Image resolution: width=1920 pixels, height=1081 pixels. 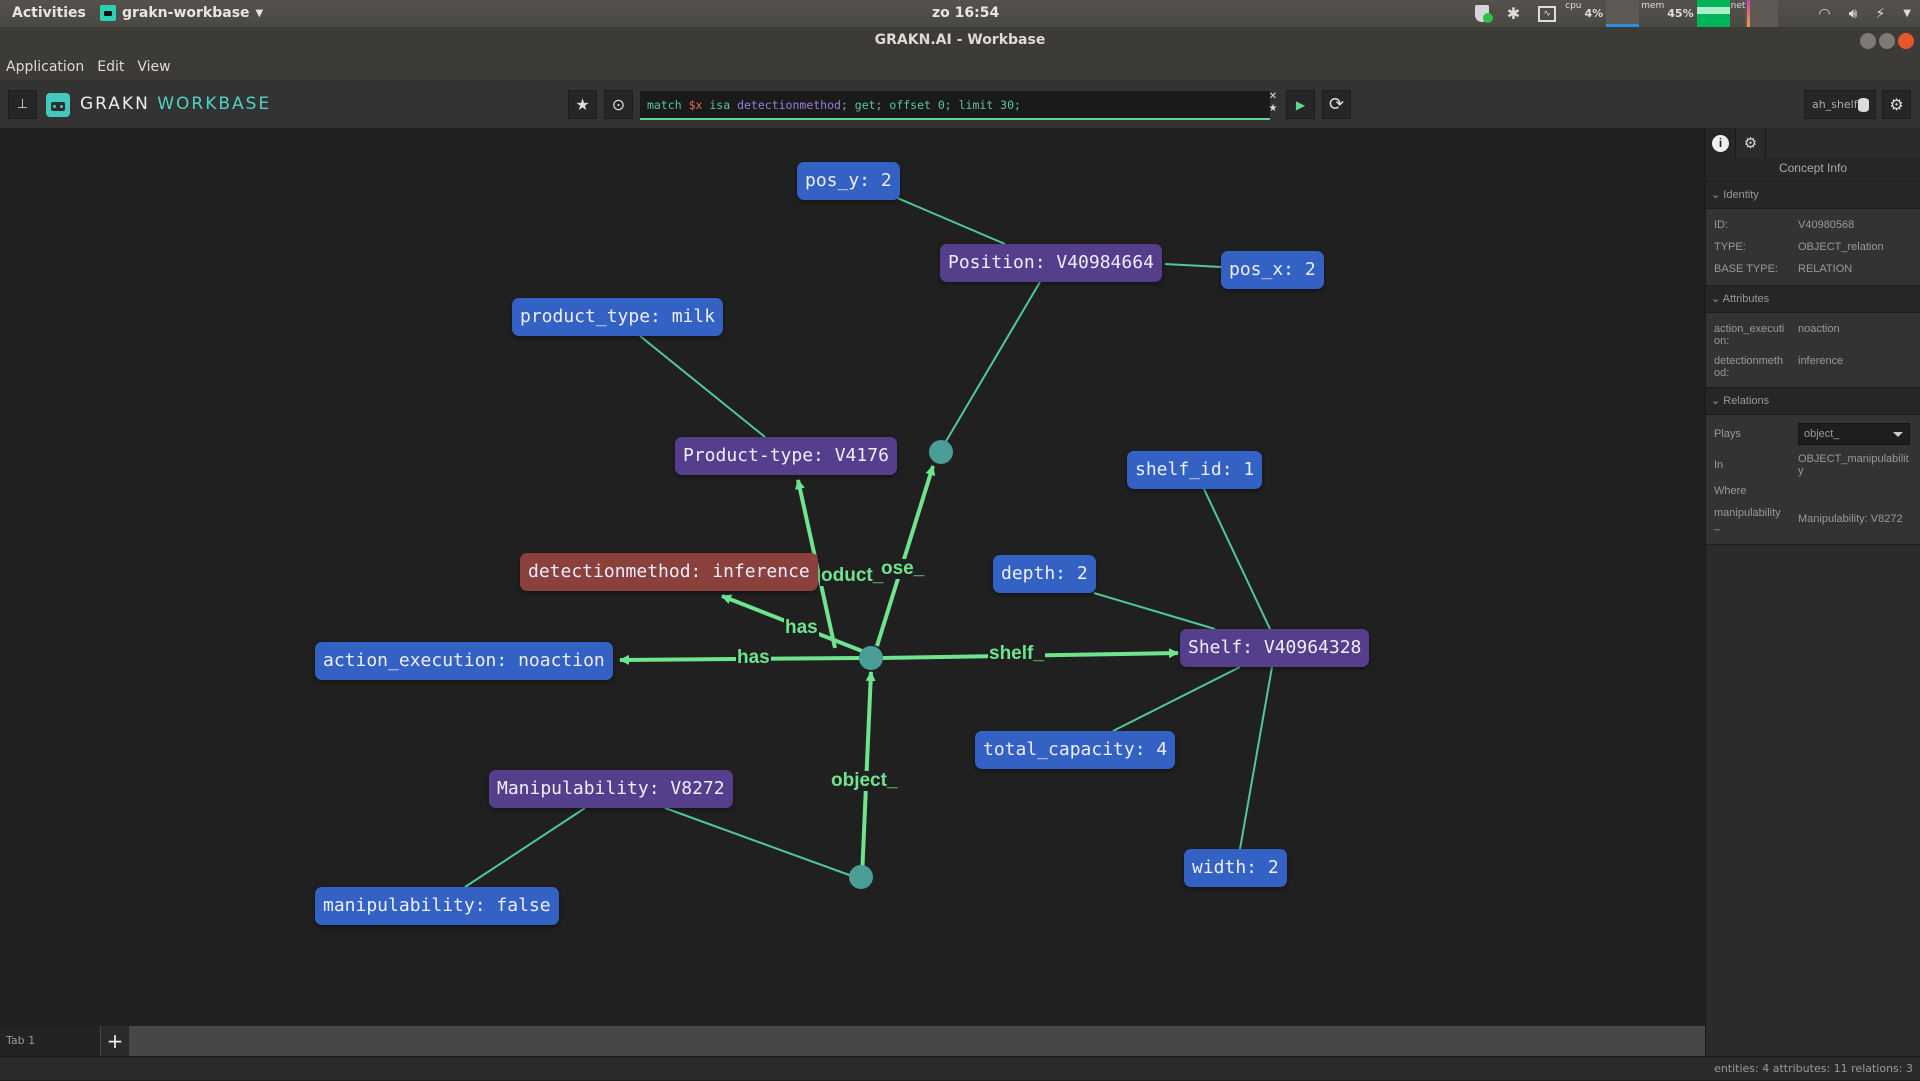 I want to click on attribute-row: action_execution: noaction, so click(x=1813, y=334).